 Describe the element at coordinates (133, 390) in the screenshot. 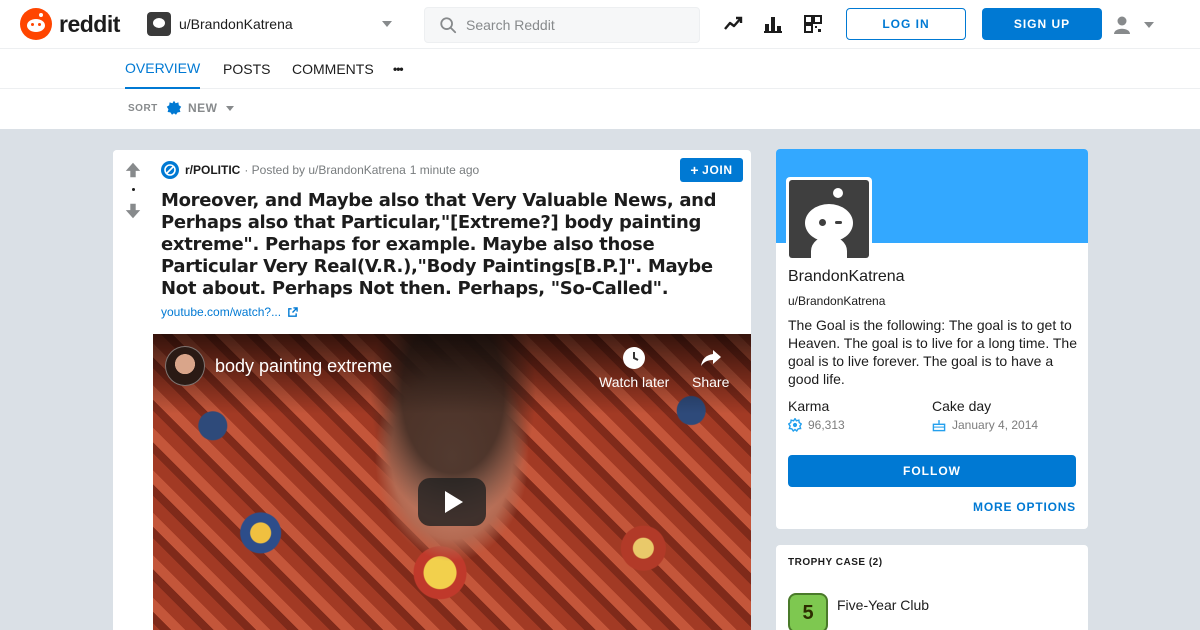

I see `vote-column` at that location.